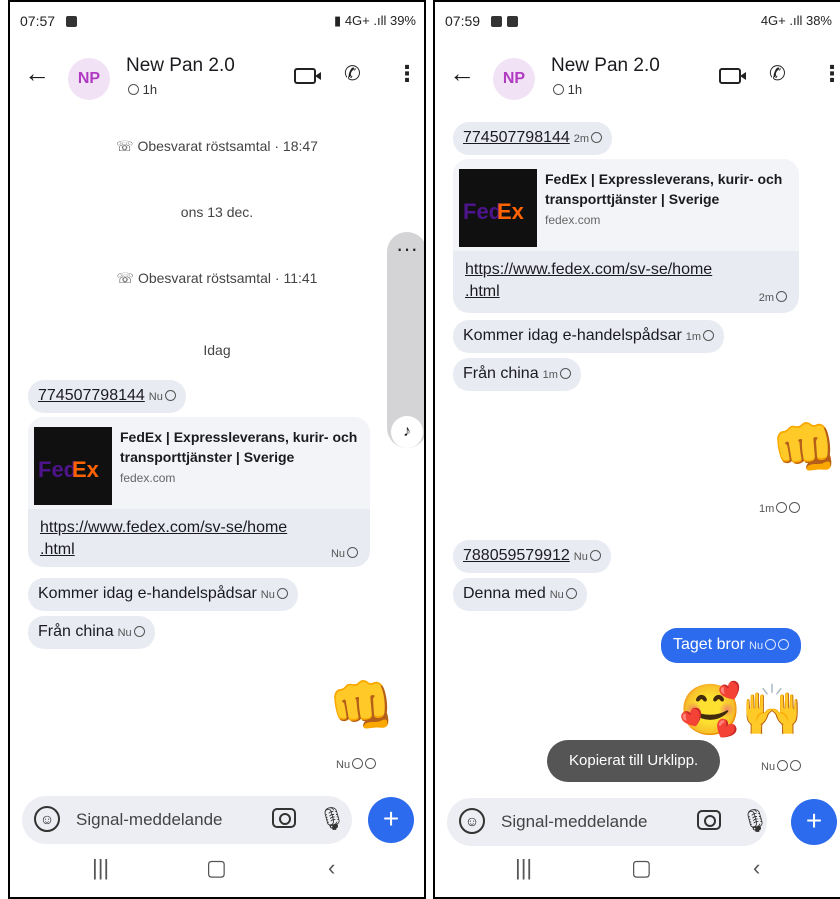  I want to click on incoming-message-tracking: 788059579912 Nu, so click(532, 556).